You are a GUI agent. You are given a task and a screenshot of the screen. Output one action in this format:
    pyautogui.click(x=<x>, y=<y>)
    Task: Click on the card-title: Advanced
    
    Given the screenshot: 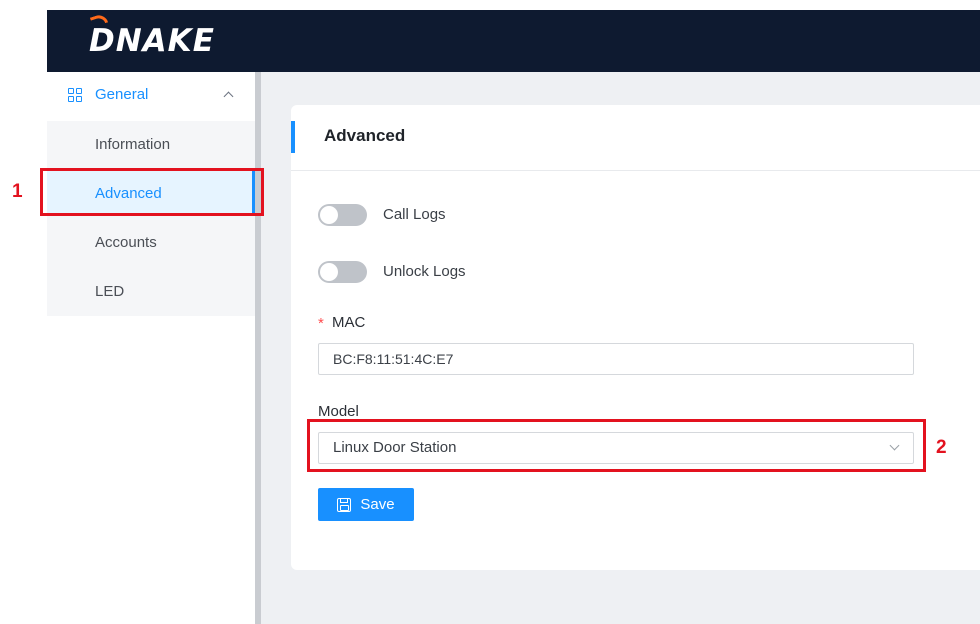 What is the action you would take?
    pyautogui.click(x=365, y=135)
    